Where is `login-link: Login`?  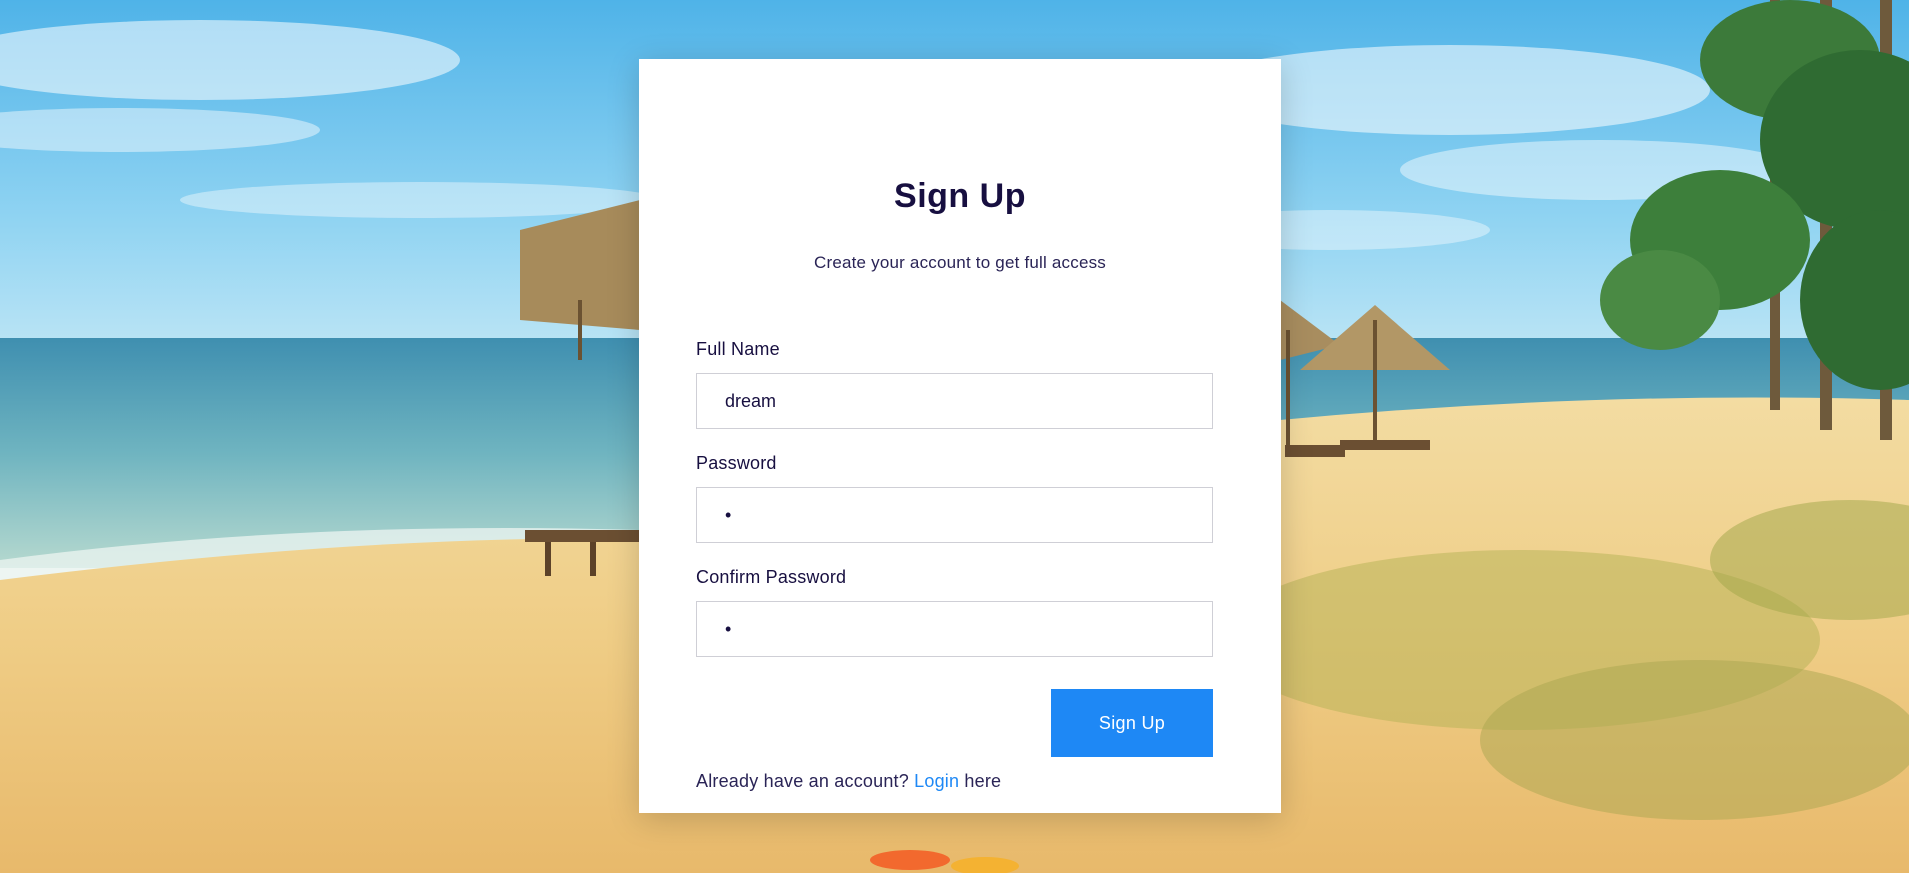
login-link: Login is located at coordinates (936, 781).